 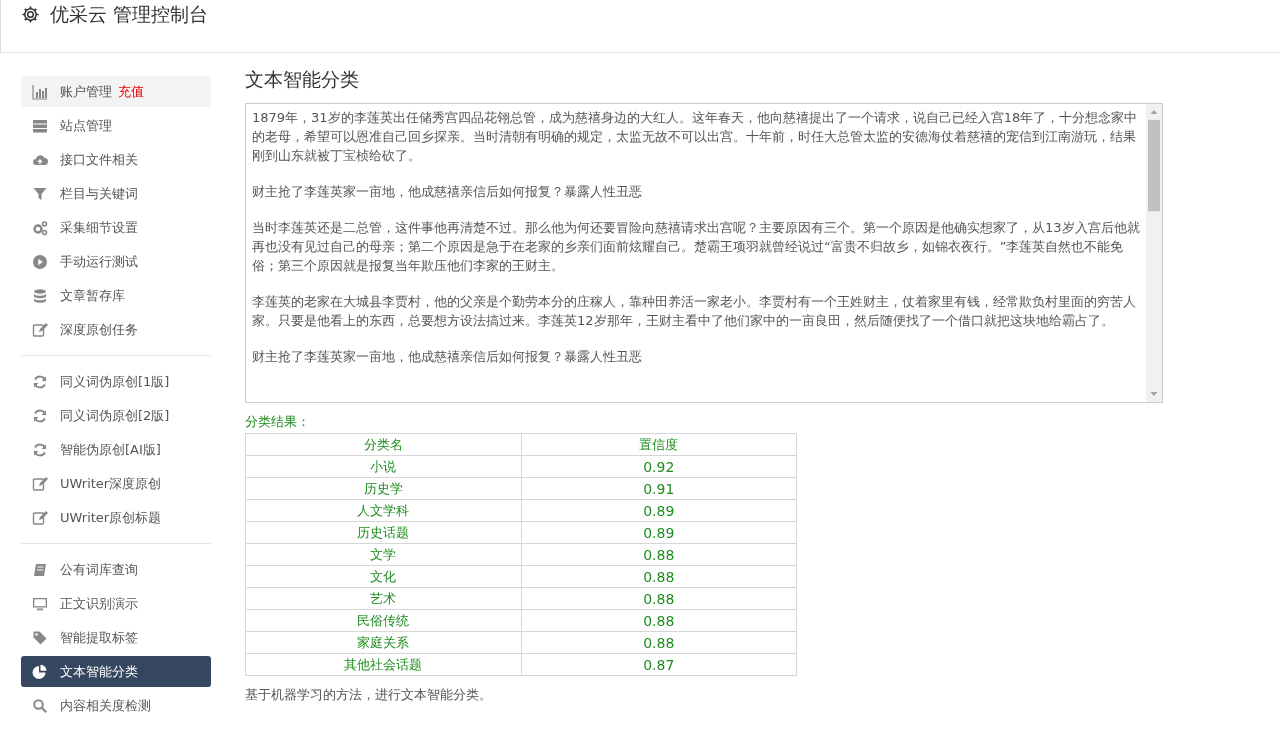 I want to click on sidebar-item: 智能提取标签, so click(x=116, y=637).